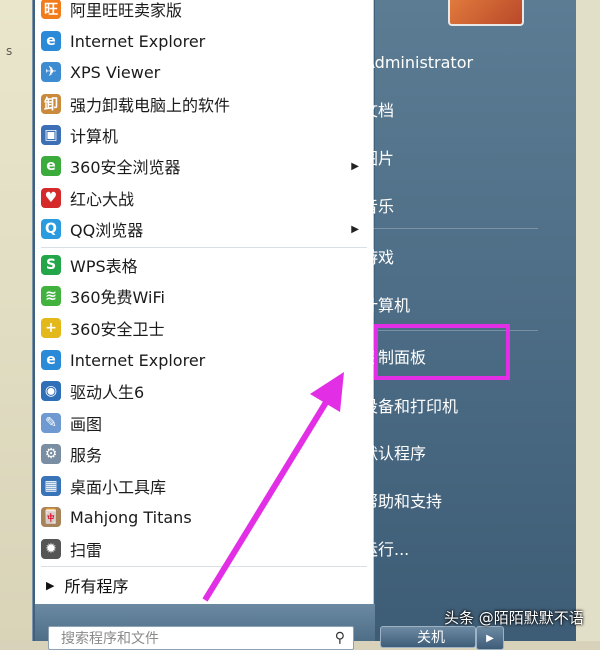 The width and height of the screenshot is (600, 650). I want to click on program-item: e 360安全浏览器 ▶, so click(204, 166).